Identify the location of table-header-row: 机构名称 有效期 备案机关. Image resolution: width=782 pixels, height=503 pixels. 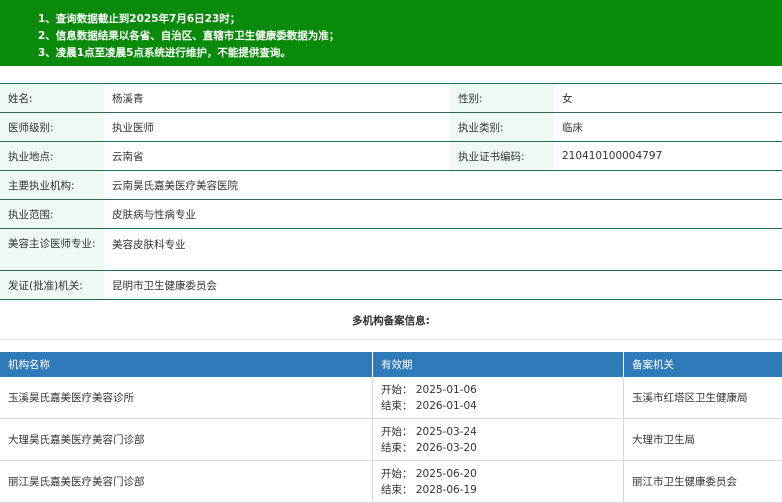
(391, 364).